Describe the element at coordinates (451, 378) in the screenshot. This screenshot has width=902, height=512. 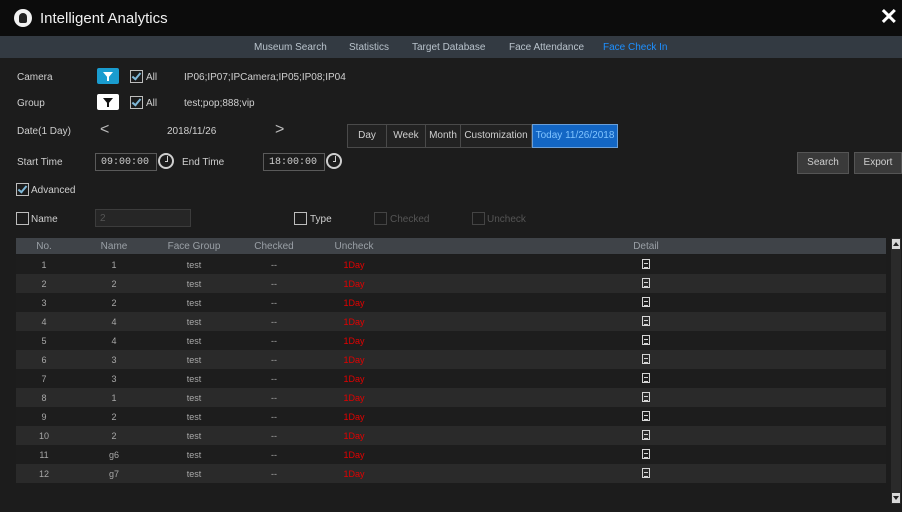
I see `table-row: 7 3 test -- 1Day` at that location.